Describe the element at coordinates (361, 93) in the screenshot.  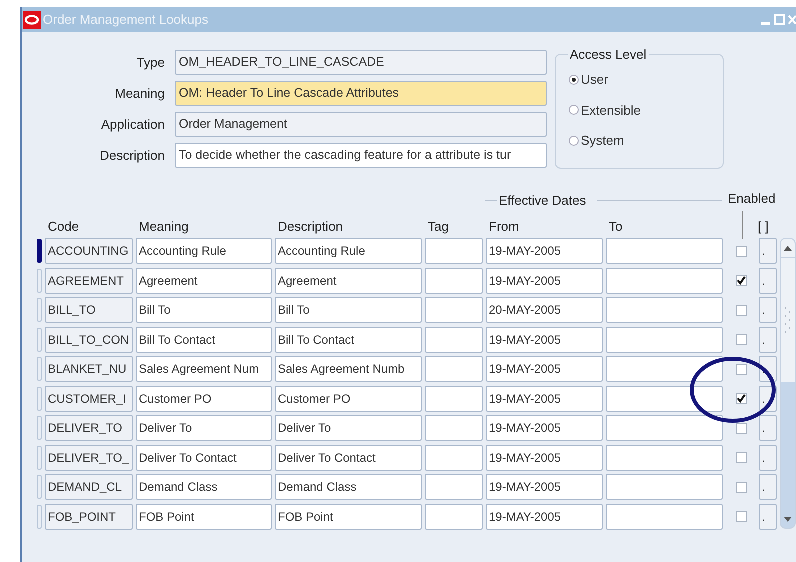
I see `text-field: OM: Header To Line Cascade Attributes` at that location.